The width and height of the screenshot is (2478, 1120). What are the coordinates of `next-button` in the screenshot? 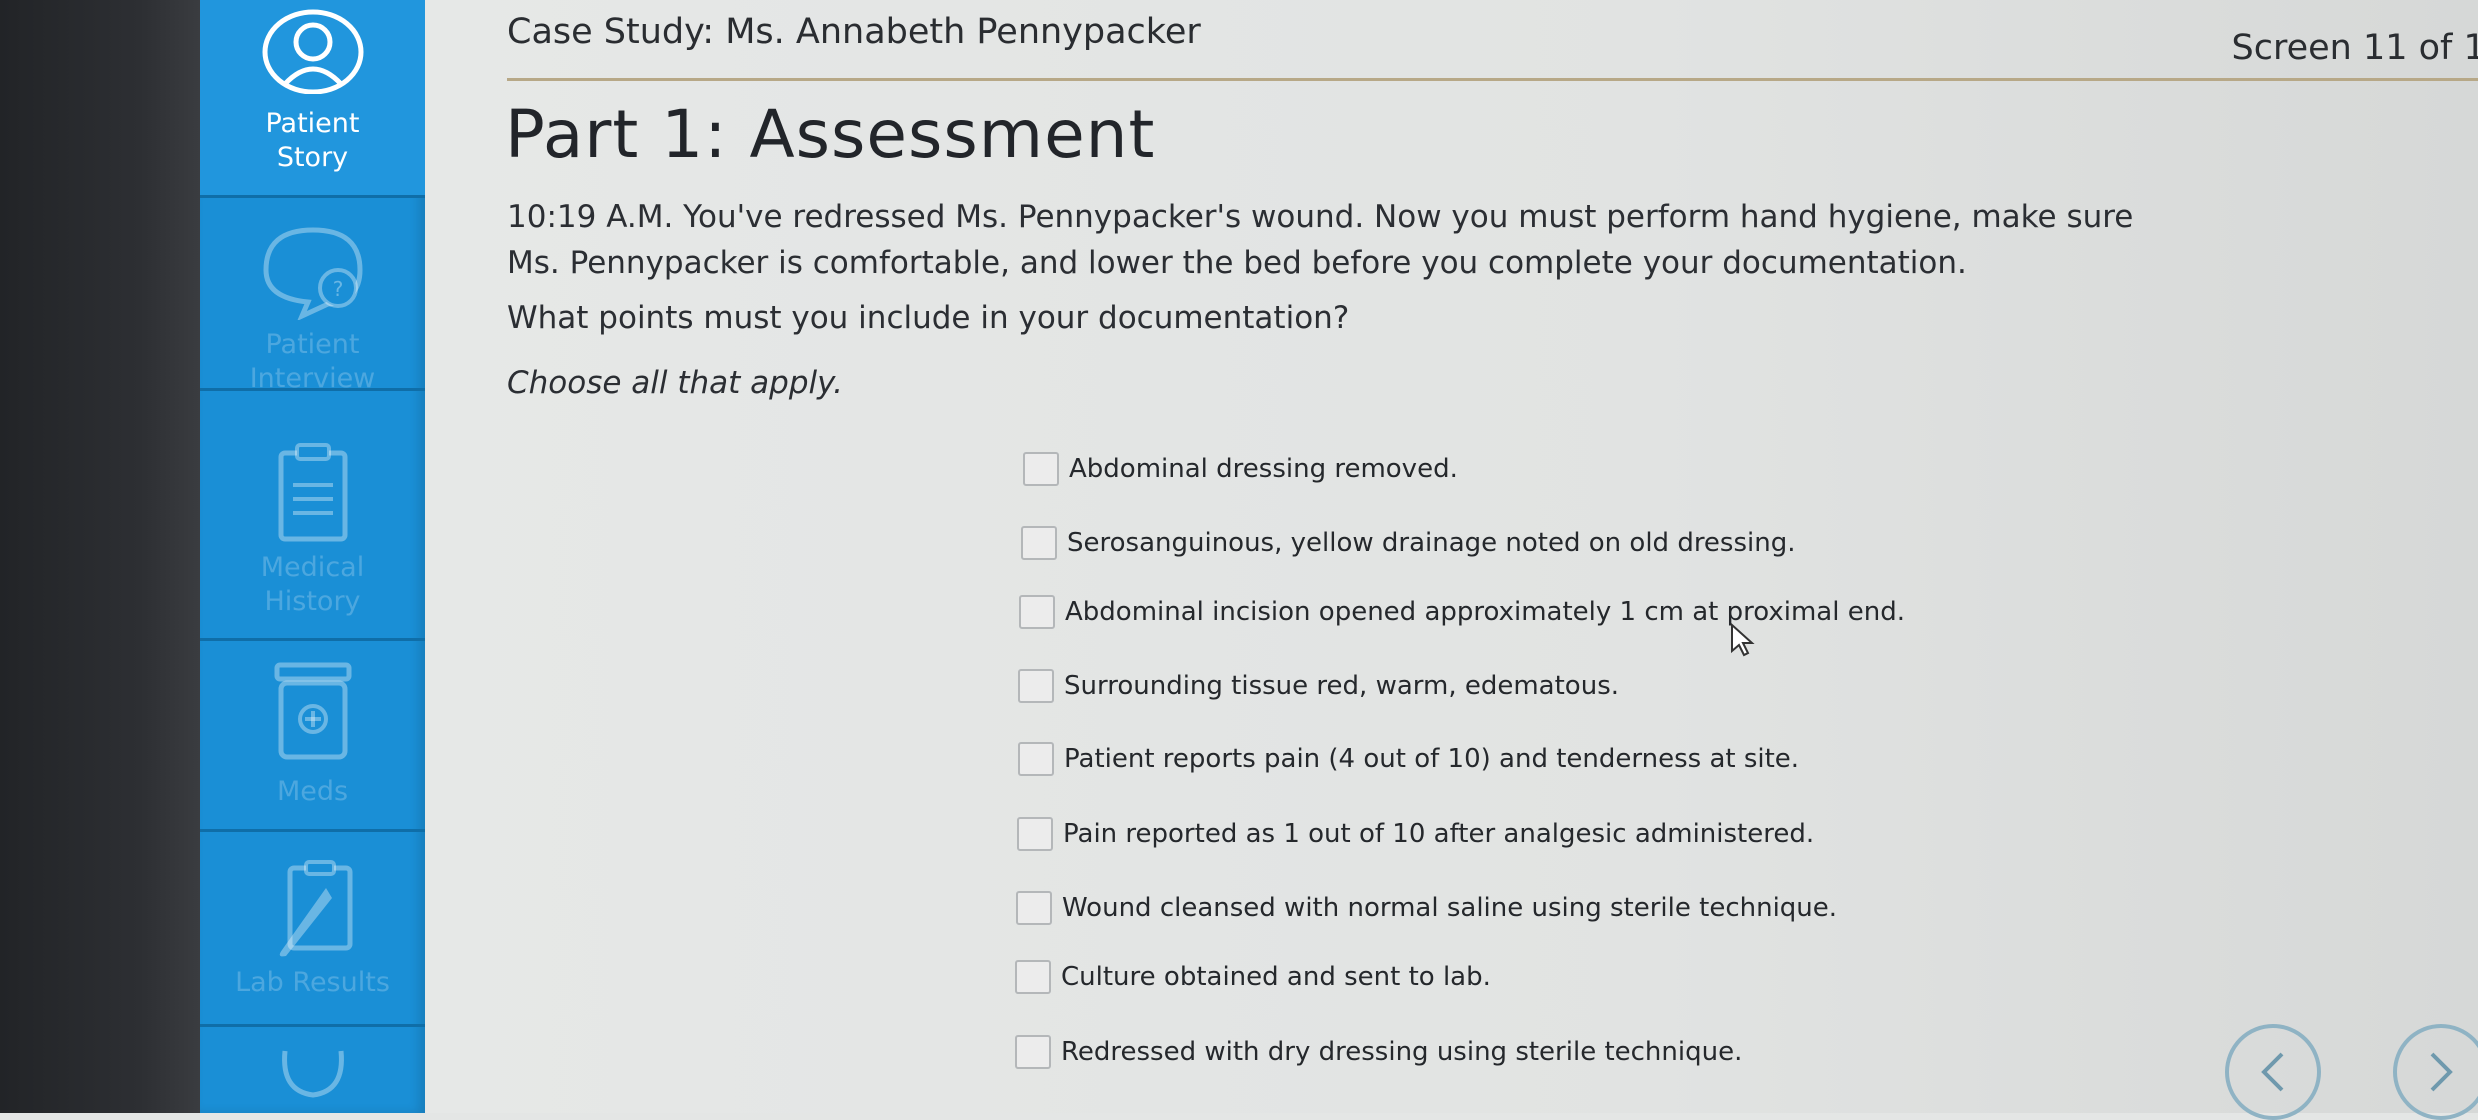 It's located at (2435, 1072).